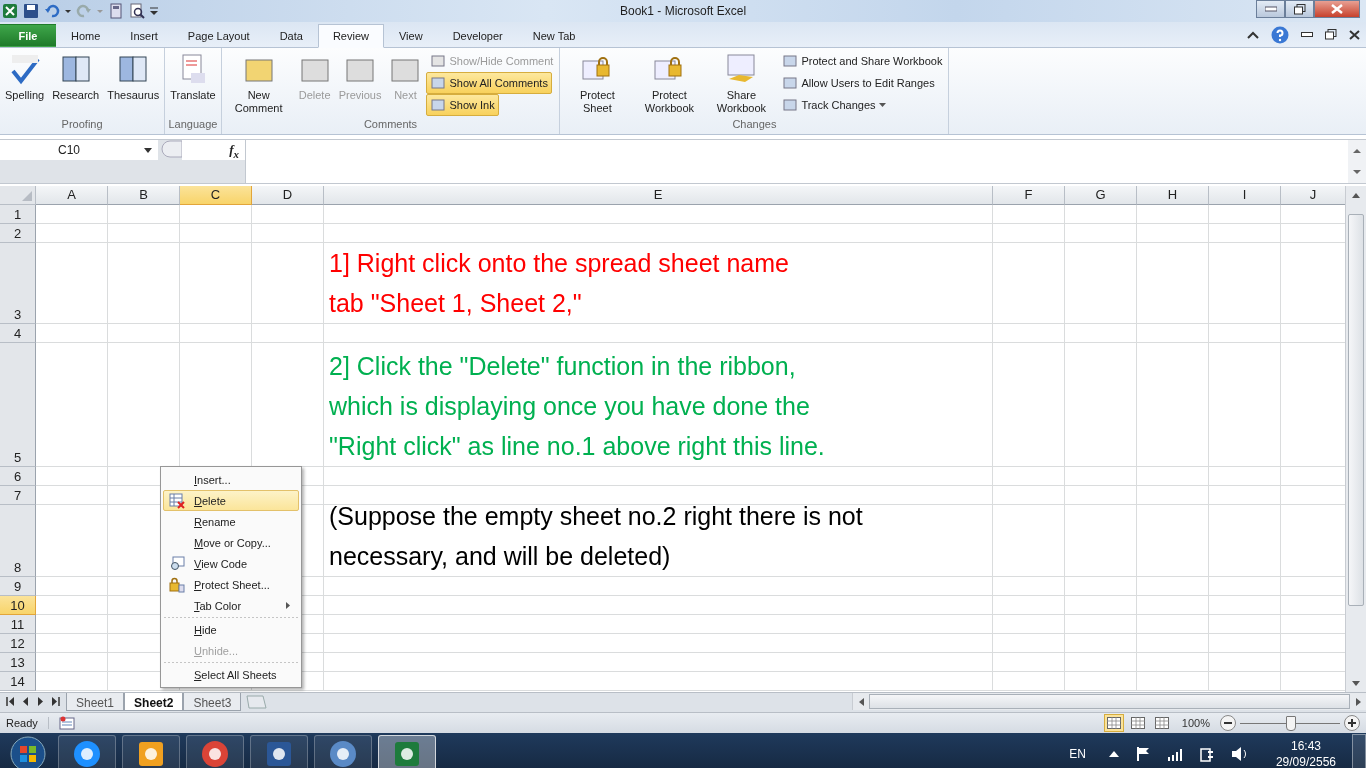 Image resolution: width=1366 pixels, height=768 pixels. Describe the element at coordinates (1173, 195) in the screenshot. I see `column-header: H` at that location.